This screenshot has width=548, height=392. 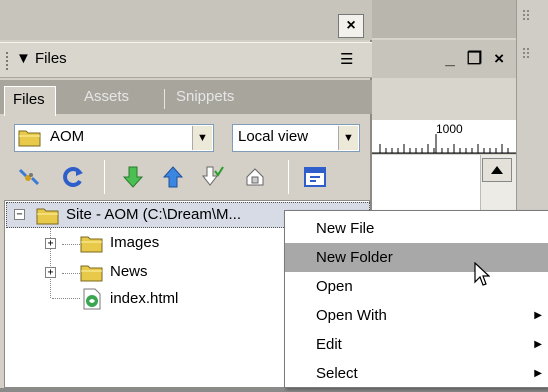 I want to click on minimize-button: _, so click(x=449, y=59).